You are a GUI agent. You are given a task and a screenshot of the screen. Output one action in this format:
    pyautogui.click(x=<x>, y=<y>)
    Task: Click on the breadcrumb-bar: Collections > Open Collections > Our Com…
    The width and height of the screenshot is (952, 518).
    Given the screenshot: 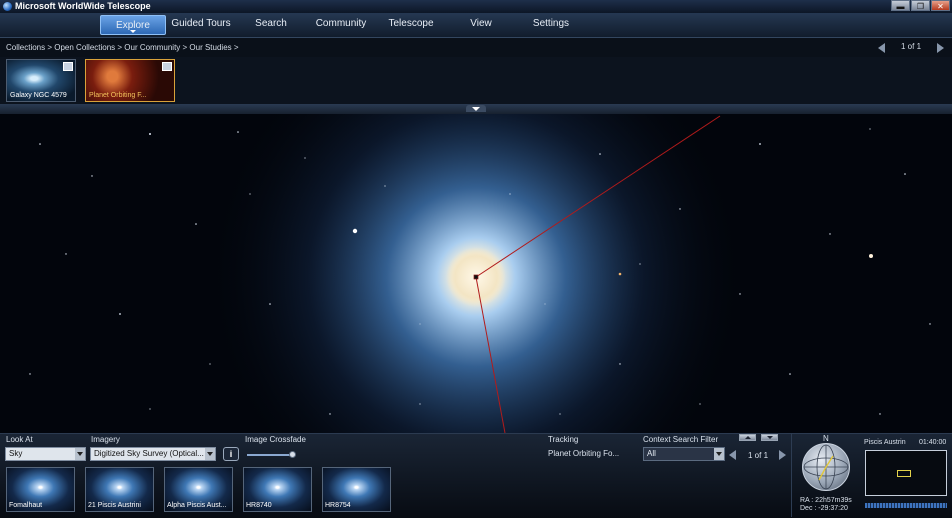 What is the action you would take?
    pyautogui.click(x=476, y=47)
    